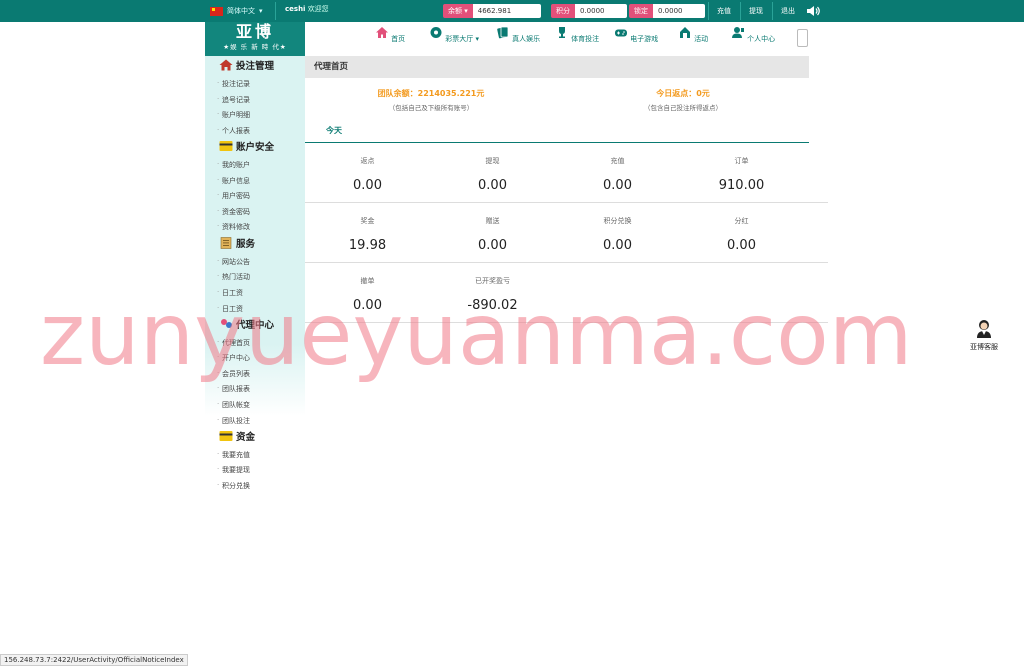  I want to click on sidebar-item-site-notice: 网站公告, so click(233, 262).